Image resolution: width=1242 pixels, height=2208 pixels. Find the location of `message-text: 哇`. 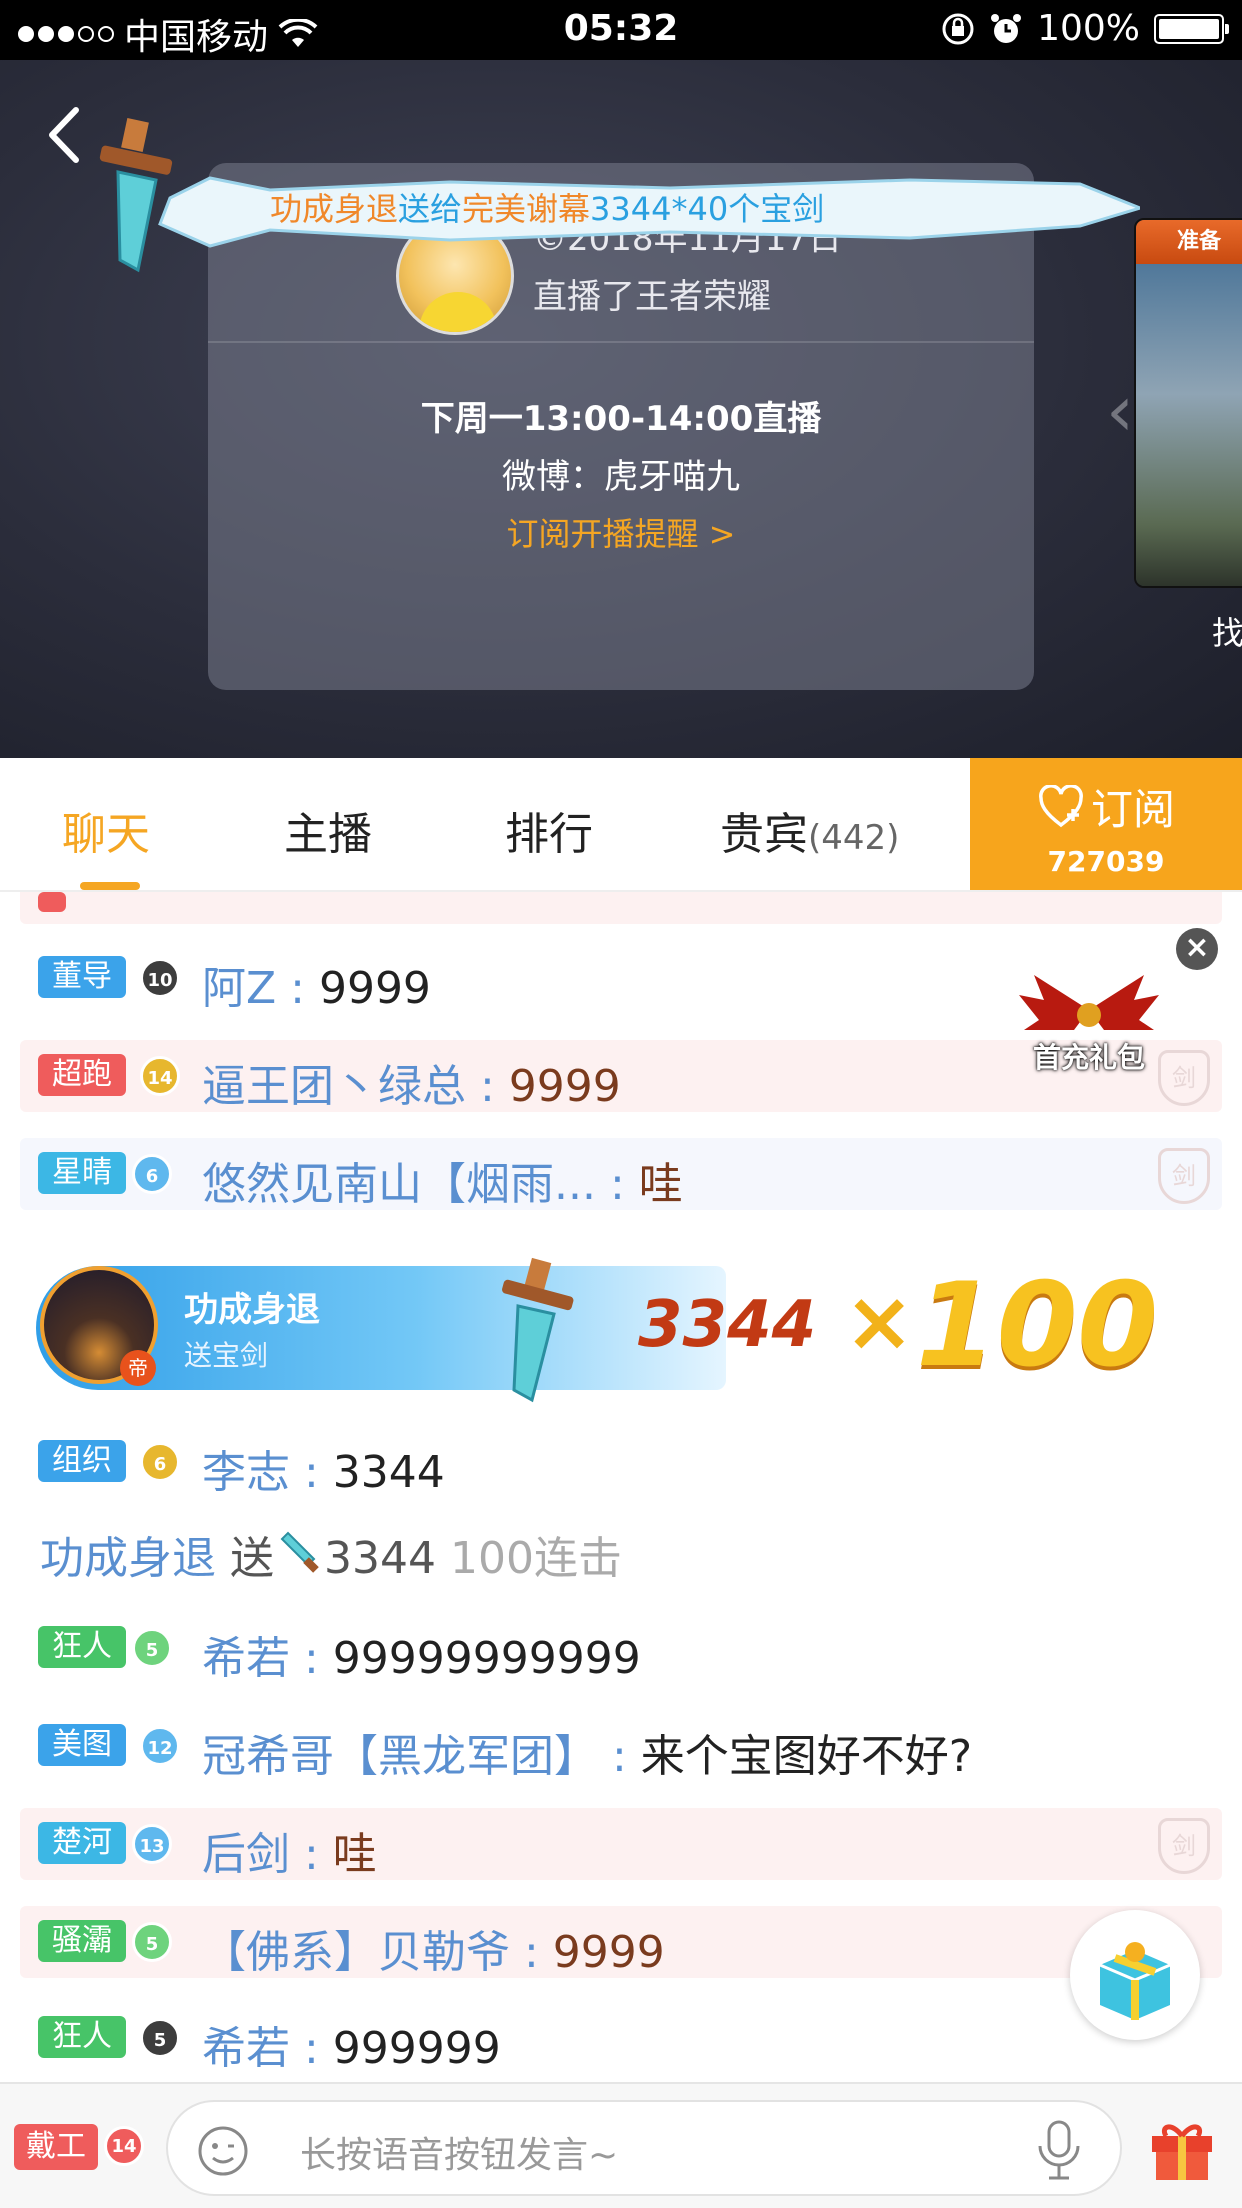

message-text: 哇 is located at coordinates (354, 1854).